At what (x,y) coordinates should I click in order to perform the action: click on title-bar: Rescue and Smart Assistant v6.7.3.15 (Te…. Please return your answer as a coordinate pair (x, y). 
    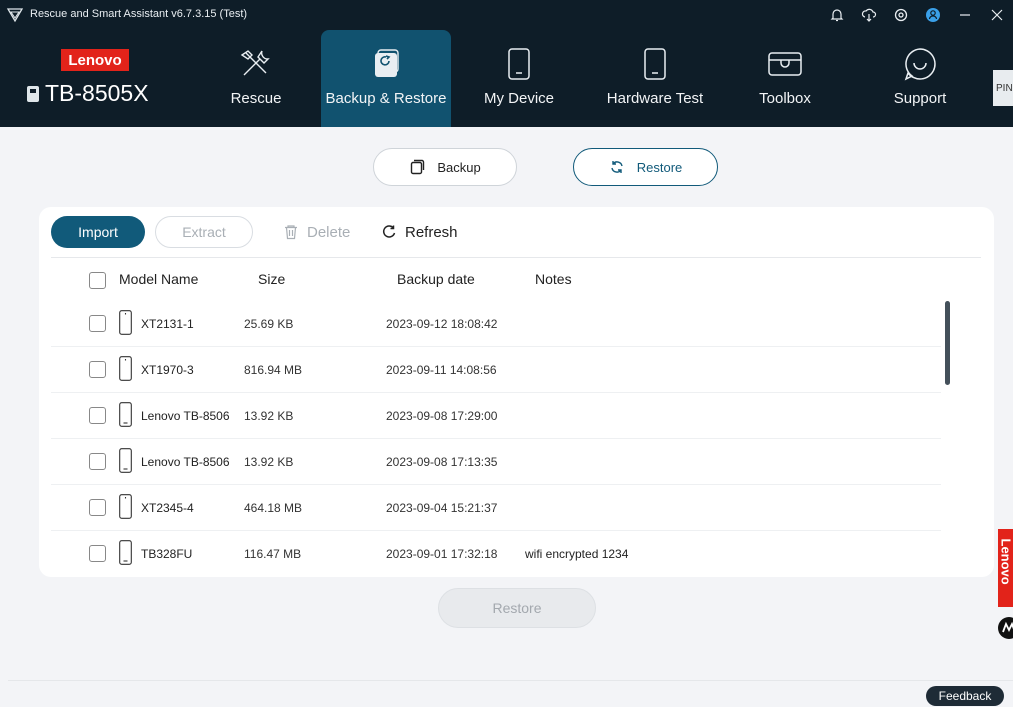
    Looking at the image, I should click on (506, 15).